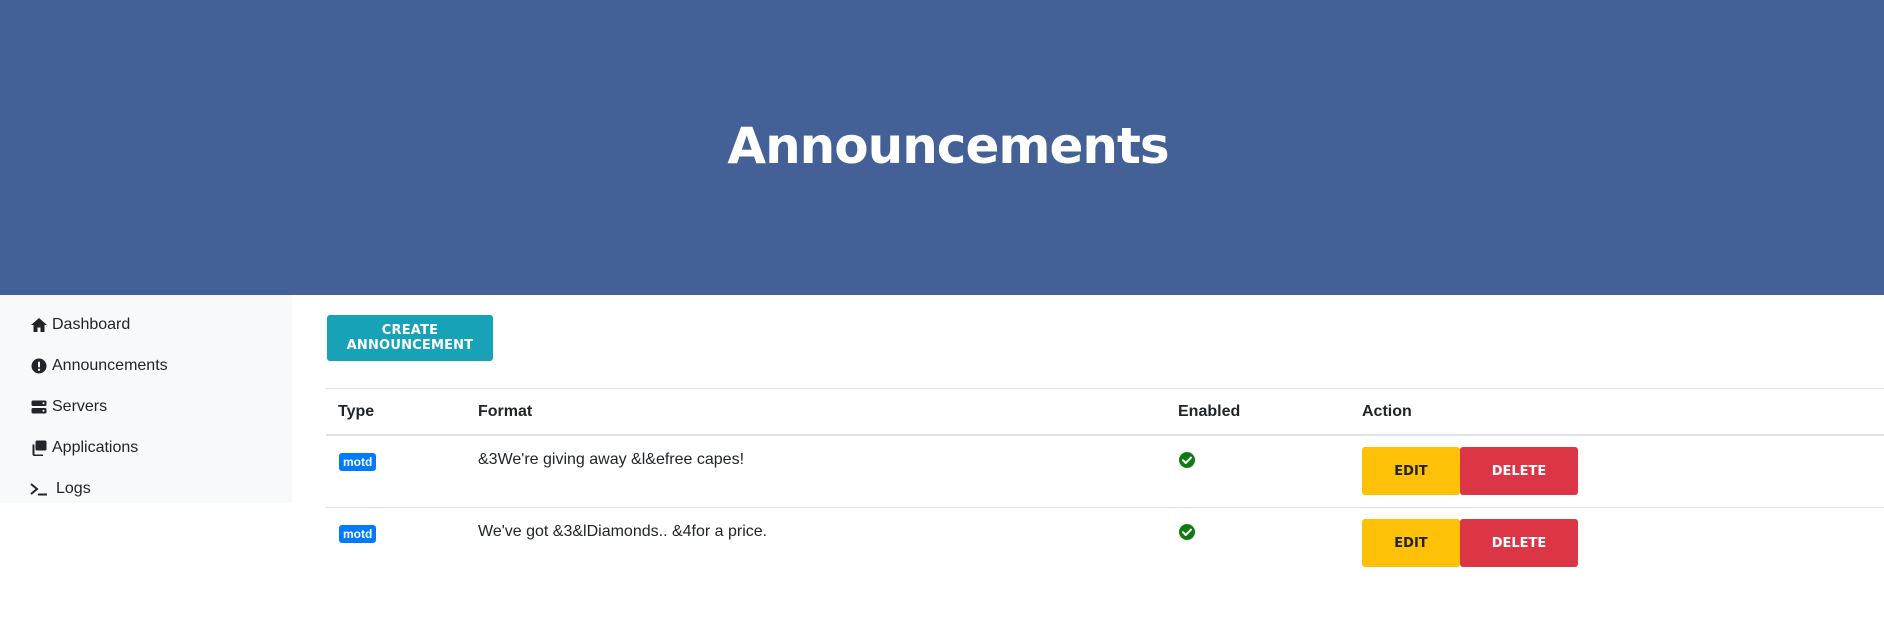 The width and height of the screenshot is (1884, 621). Describe the element at coordinates (356, 412) in the screenshot. I see `column-header-type: Type` at that location.